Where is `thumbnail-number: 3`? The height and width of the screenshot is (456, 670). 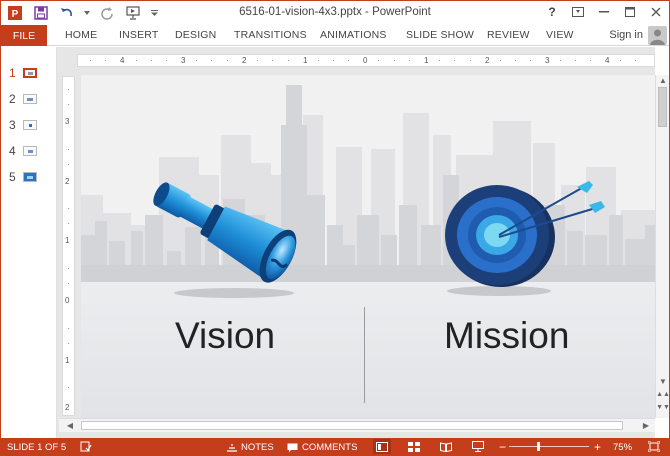
thumbnail-number: 3 is located at coordinates (12, 125).